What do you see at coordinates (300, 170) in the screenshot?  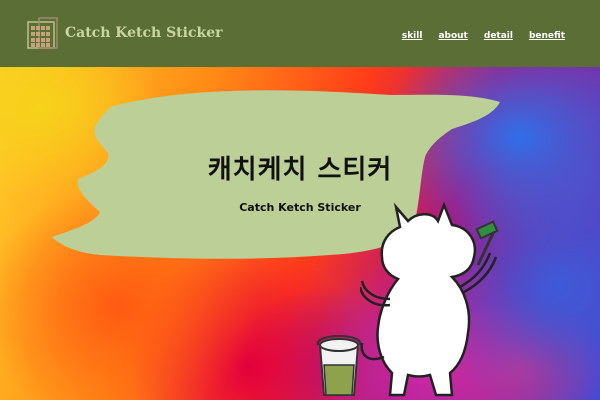 I see `hero-title: 캐치케치 스티커` at bounding box center [300, 170].